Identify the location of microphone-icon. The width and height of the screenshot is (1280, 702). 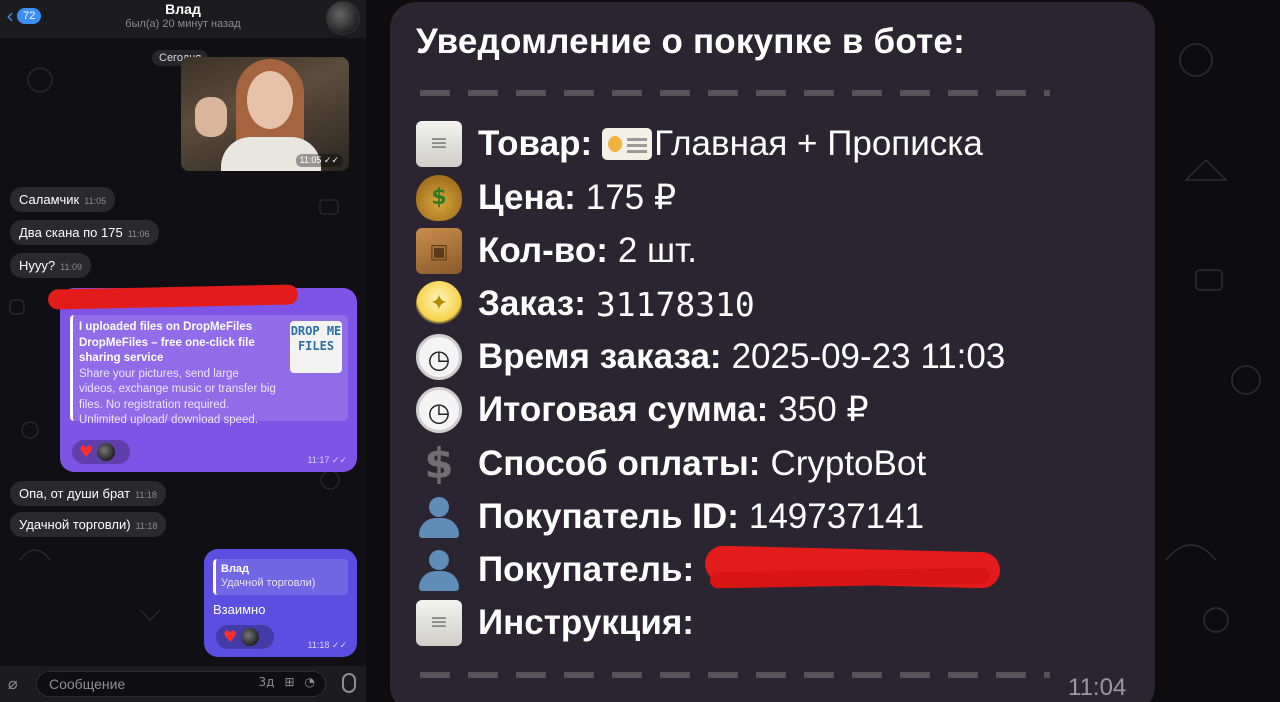
(349, 683).